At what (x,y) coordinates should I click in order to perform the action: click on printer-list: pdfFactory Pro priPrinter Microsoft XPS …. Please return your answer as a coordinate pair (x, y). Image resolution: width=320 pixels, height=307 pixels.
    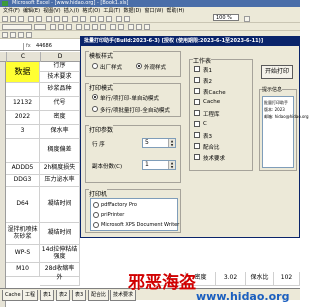
    Looking at the image, I should click on (134, 214).